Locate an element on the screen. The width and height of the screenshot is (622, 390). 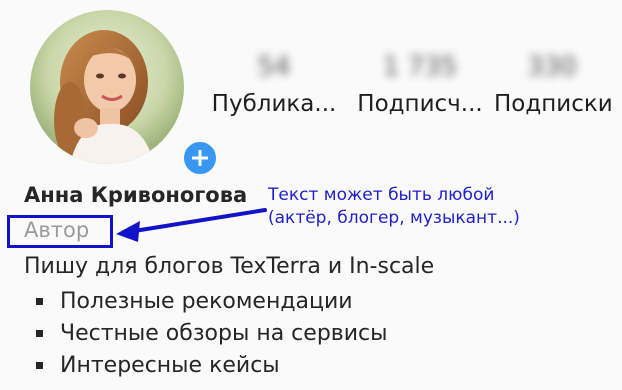
profile-avatar-container is located at coordinates (125, 94).